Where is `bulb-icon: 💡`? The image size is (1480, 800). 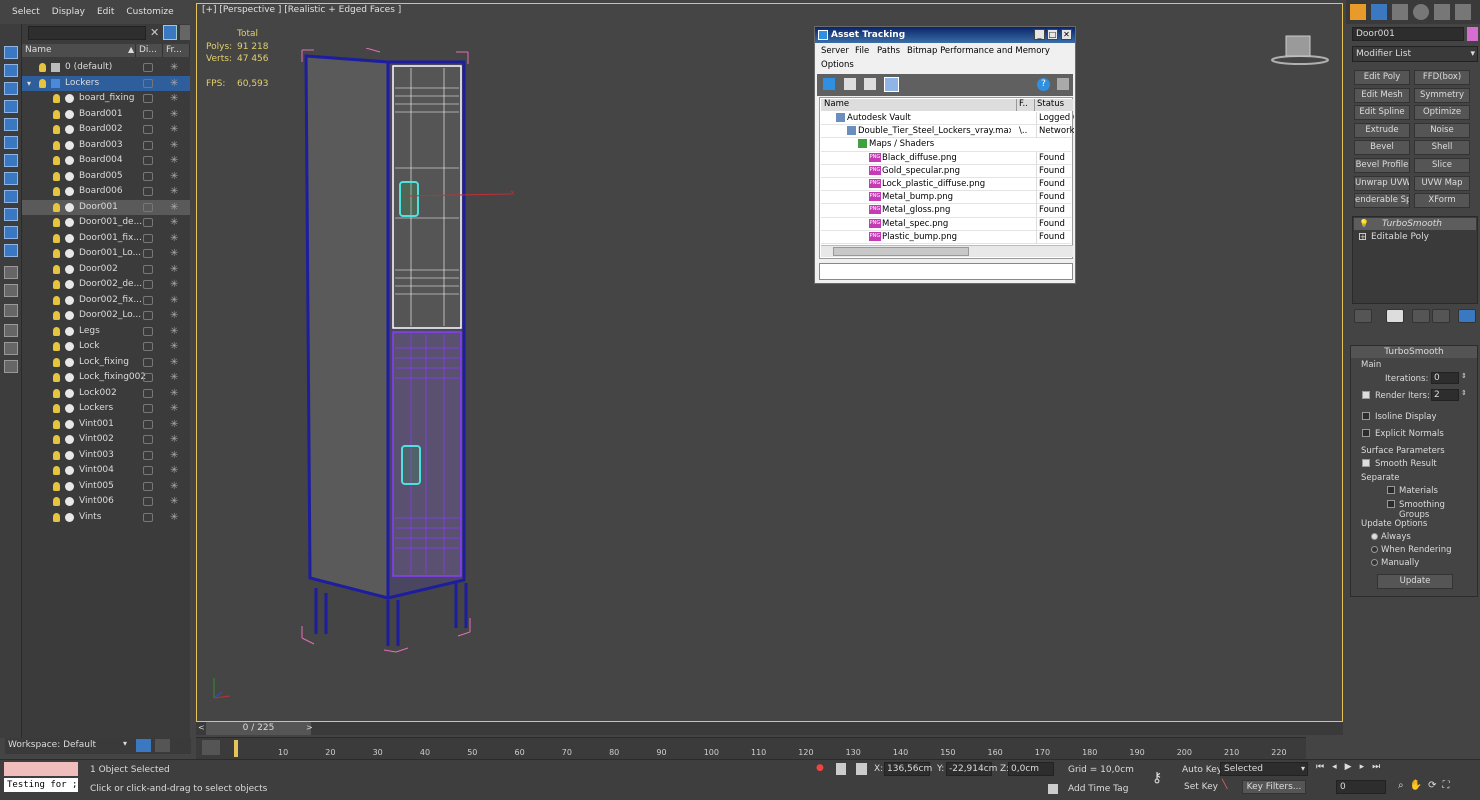 bulb-icon: 💡 is located at coordinates (1364, 223).